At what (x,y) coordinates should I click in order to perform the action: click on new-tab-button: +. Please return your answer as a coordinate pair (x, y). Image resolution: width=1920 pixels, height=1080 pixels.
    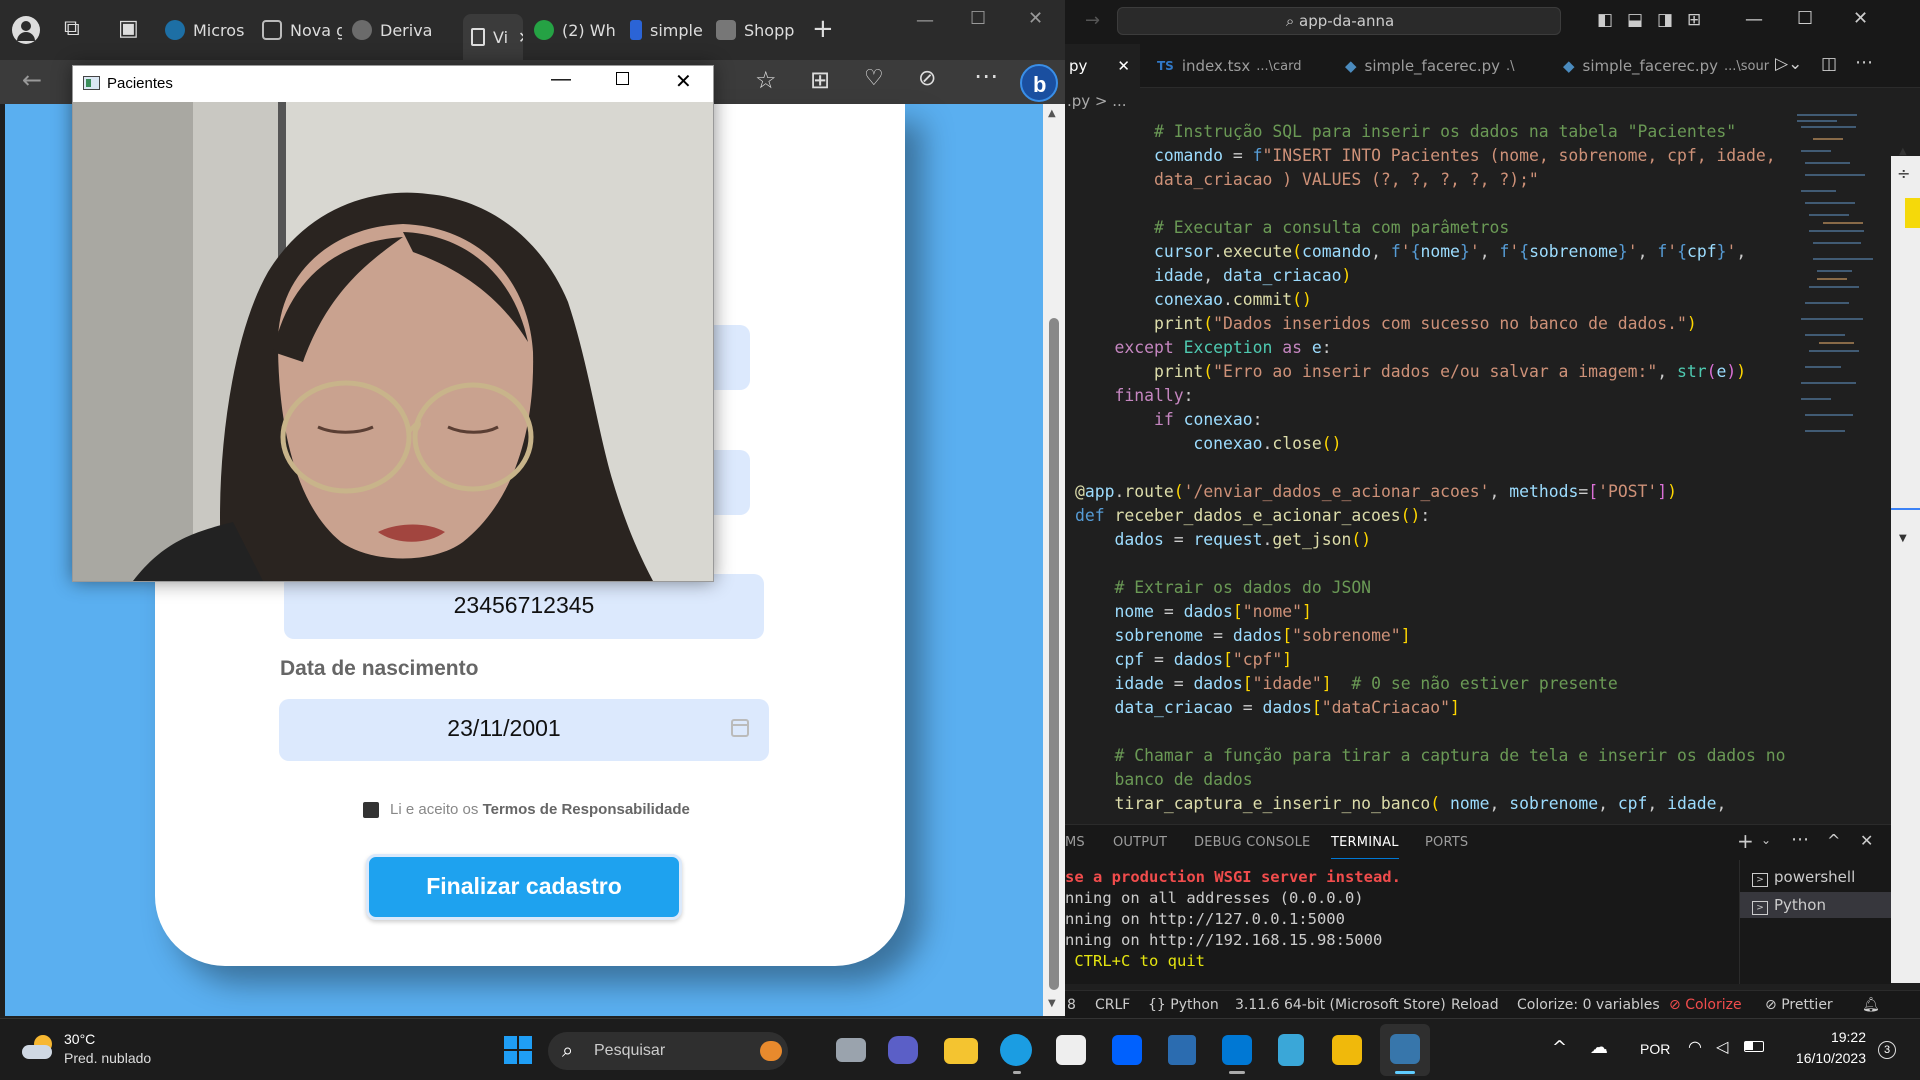
    Looking at the image, I should click on (823, 29).